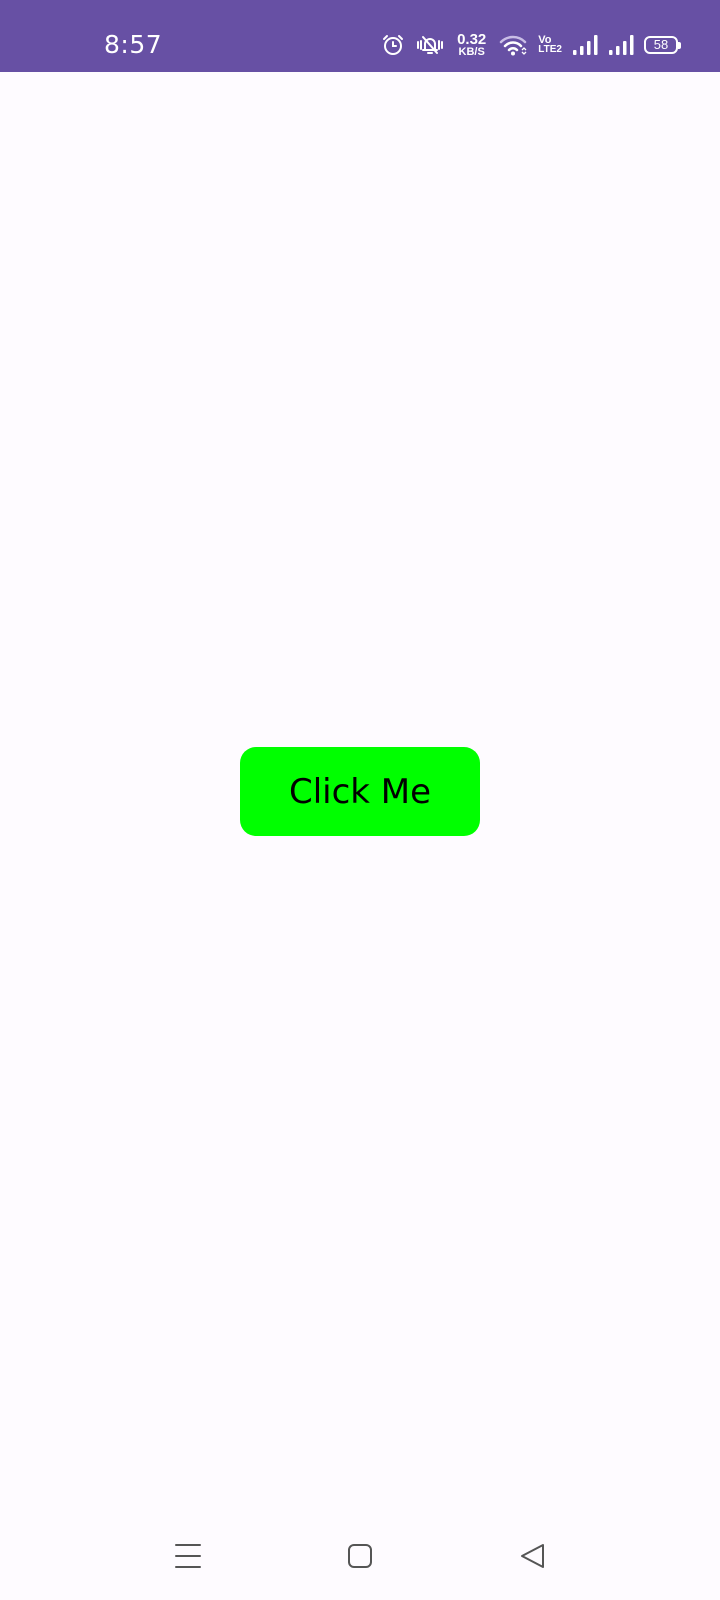  Describe the element at coordinates (133, 44) in the screenshot. I see `status-time: 8:57` at that location.